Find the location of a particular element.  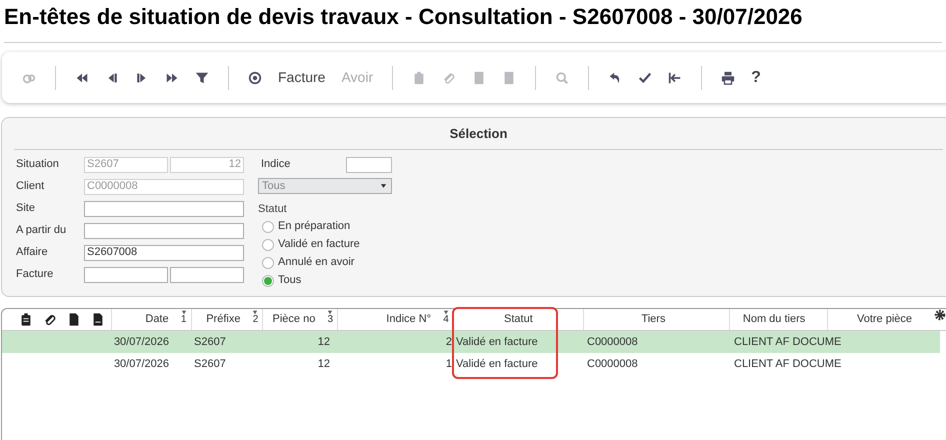

column-header: Indice N° is located at coordinates (409, 319).